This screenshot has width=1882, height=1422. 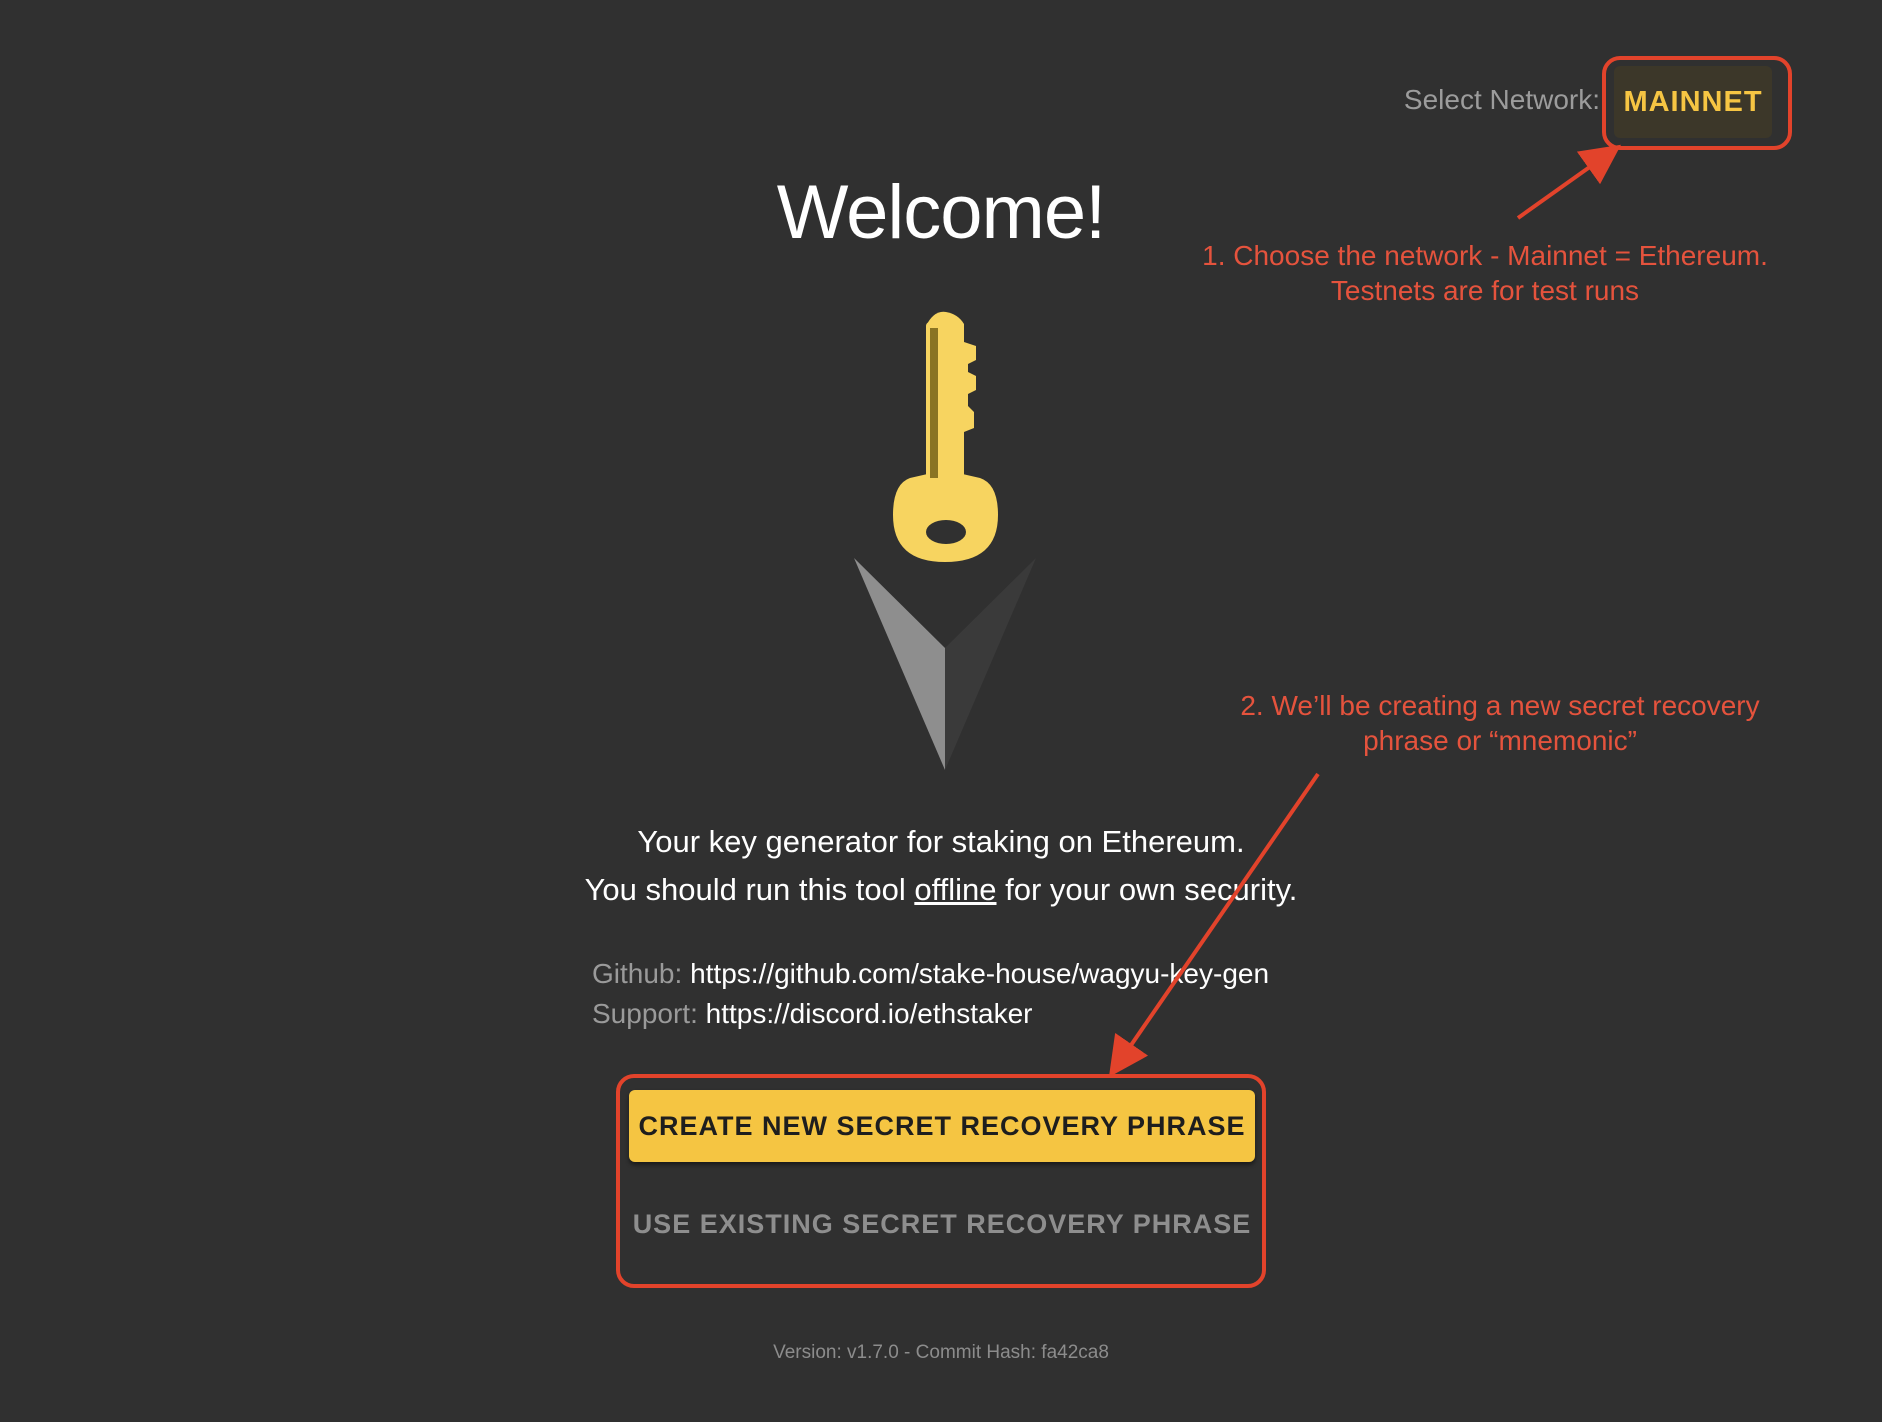 I want to click on github-label: Github:, so click(x=637, y=973).